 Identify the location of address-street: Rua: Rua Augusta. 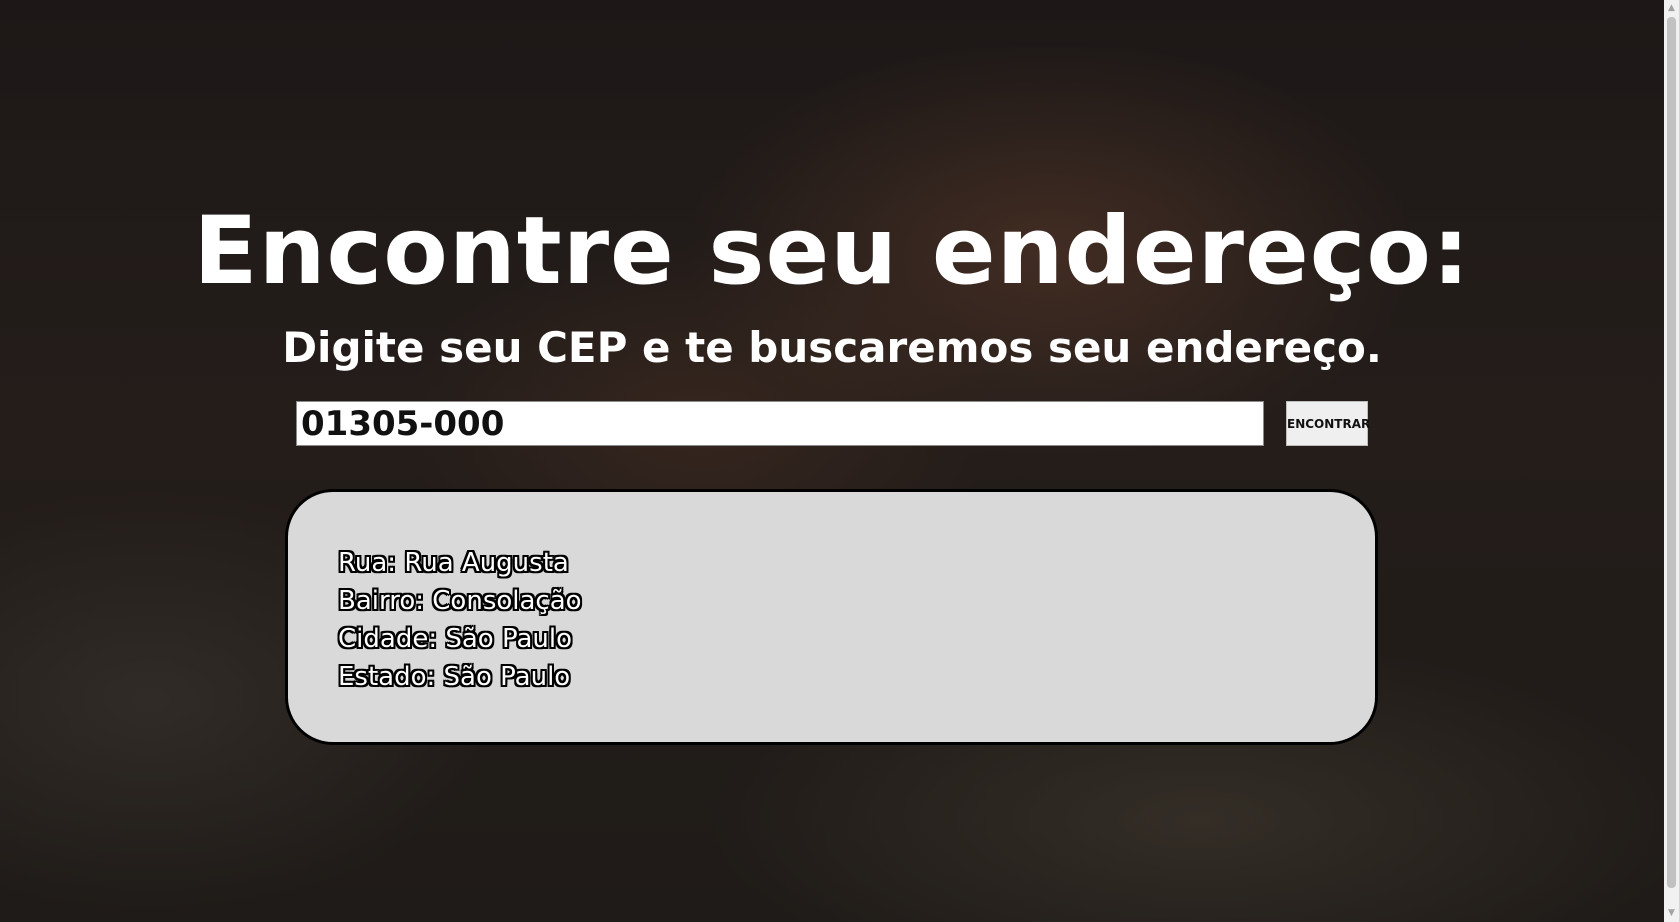
(453, 563).